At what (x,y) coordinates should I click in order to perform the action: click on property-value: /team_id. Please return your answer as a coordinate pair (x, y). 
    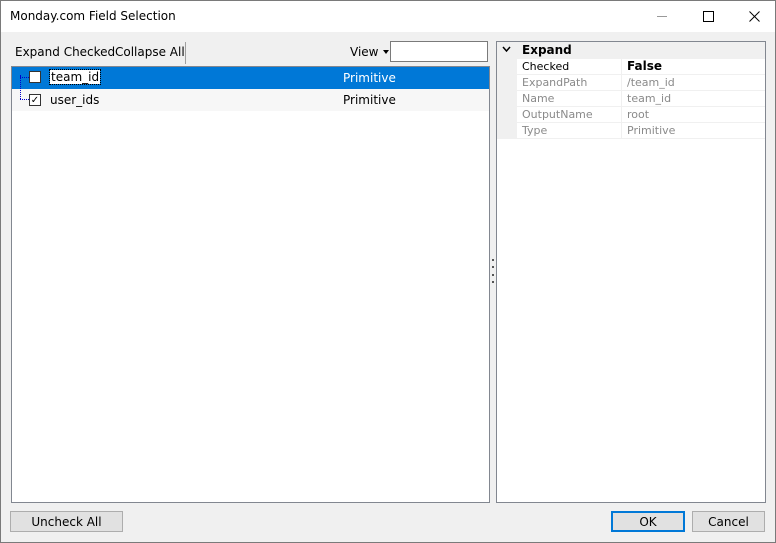
    Looking at the image, I should click on (651, 82).